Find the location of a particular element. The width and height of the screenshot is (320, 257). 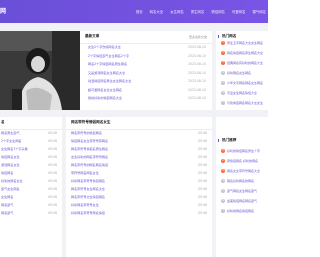

item-title: 好听网名带符号女生 is located at coordinates (85, 206).